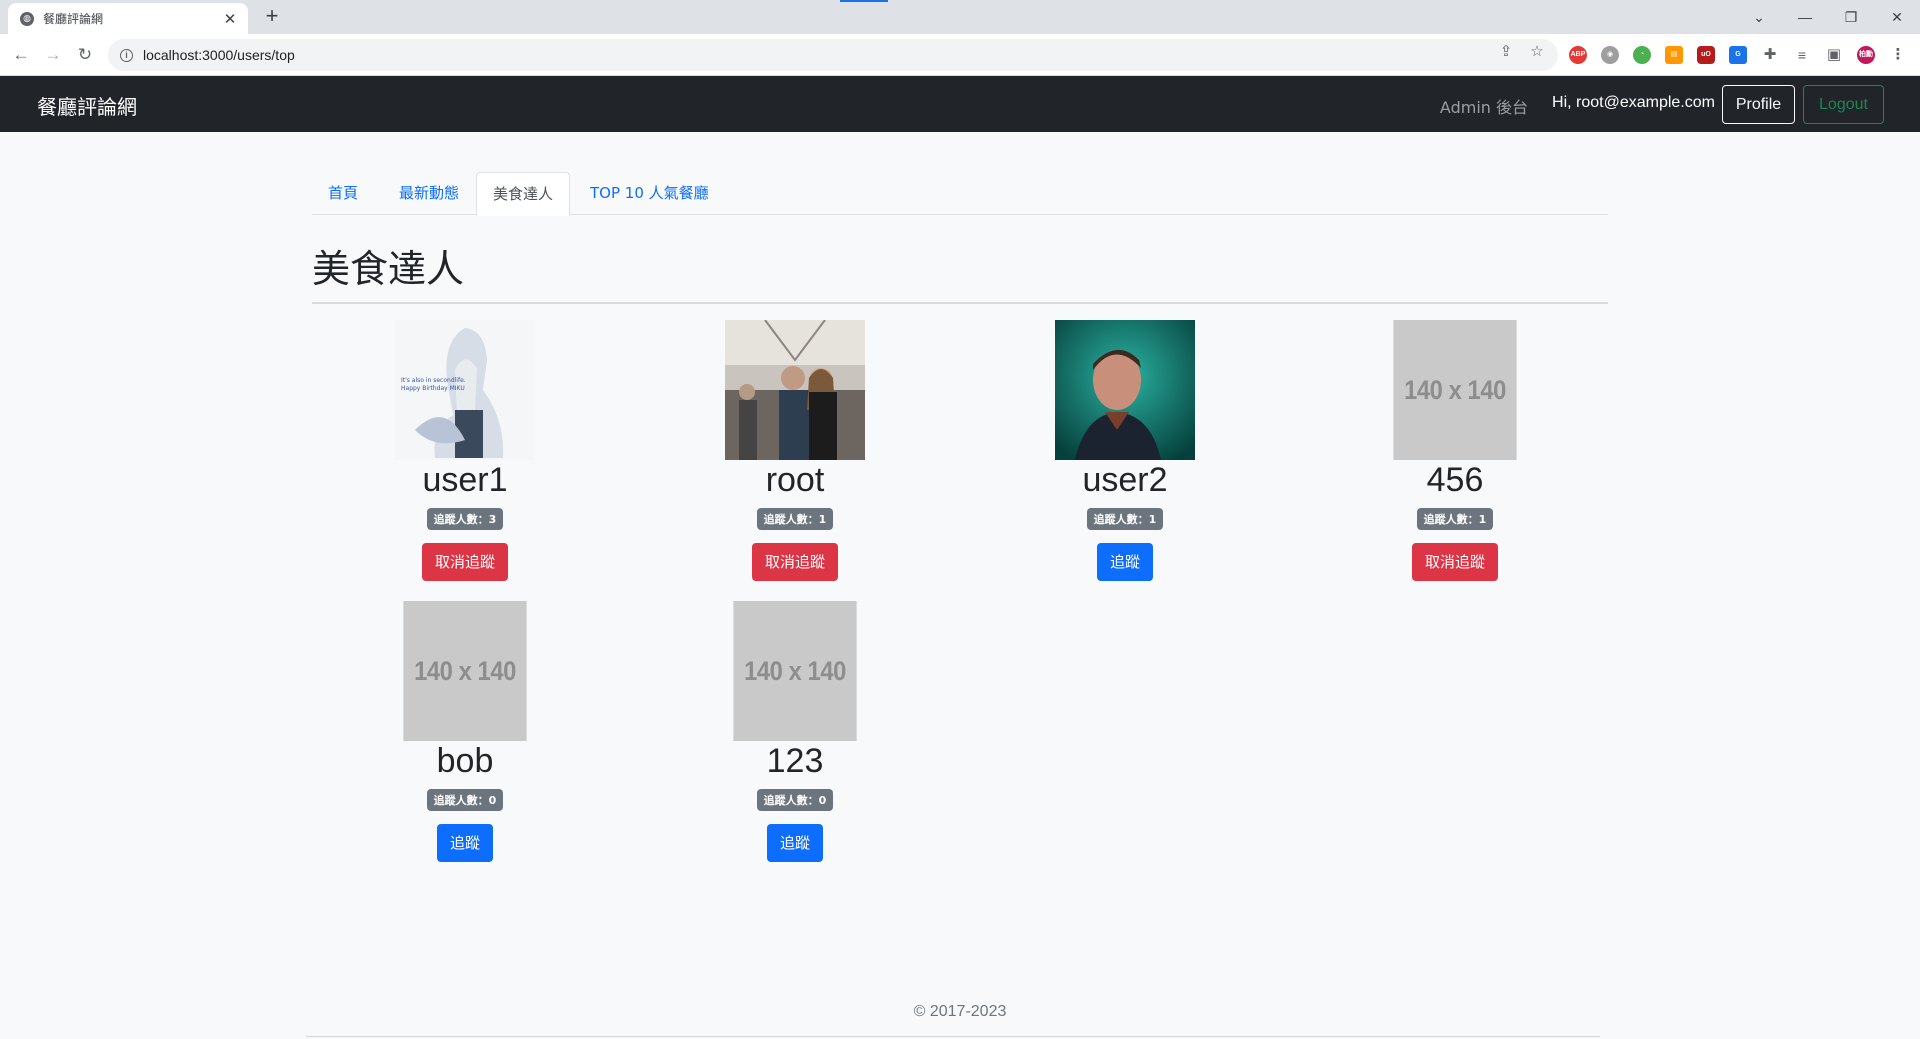 Image resolution: width=1920 pixels, height=1039 pixels. I want to click on user-card: user2 追蹤人數：1 追蹤, so click(1125, 450).